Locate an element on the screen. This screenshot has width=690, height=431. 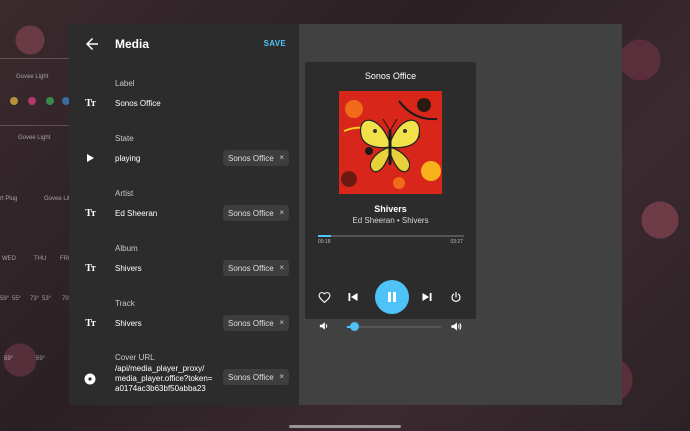
power-icon is located at coordinates (456, 297).